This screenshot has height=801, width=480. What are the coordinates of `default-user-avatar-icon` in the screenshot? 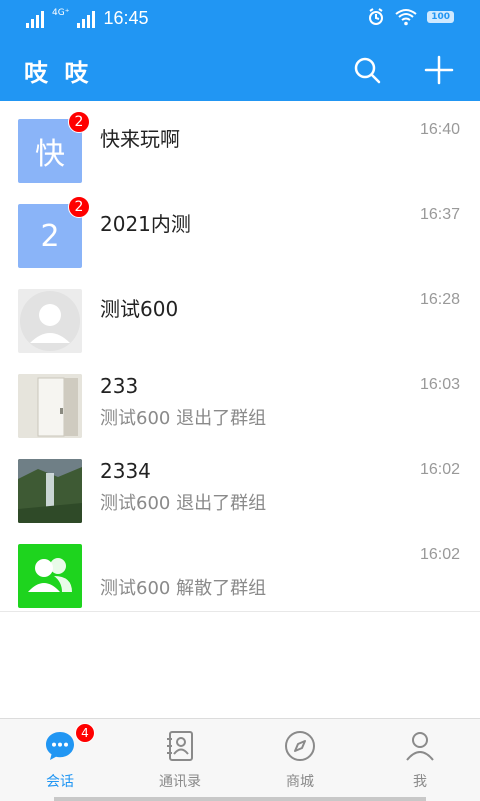 It's located at (50, 321).